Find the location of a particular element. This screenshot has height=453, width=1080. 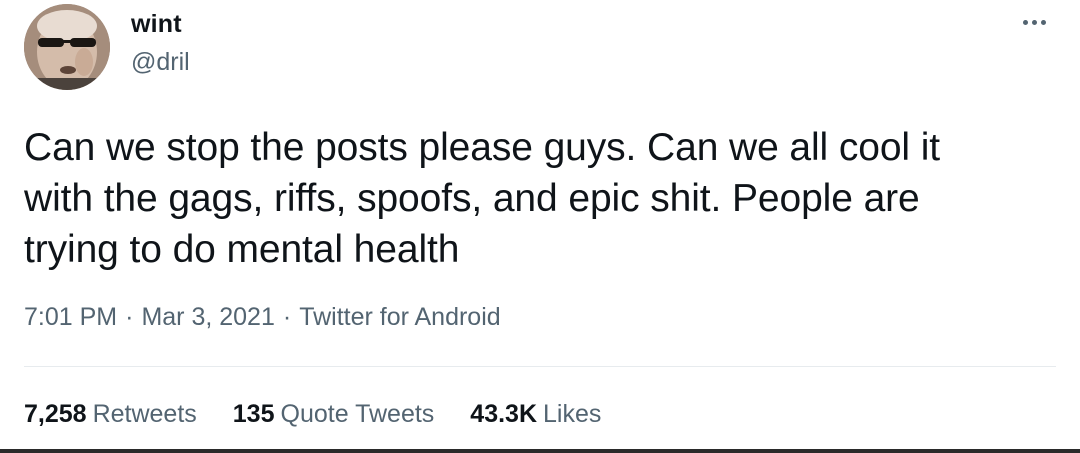

divider is located at coordinates (540, 366).